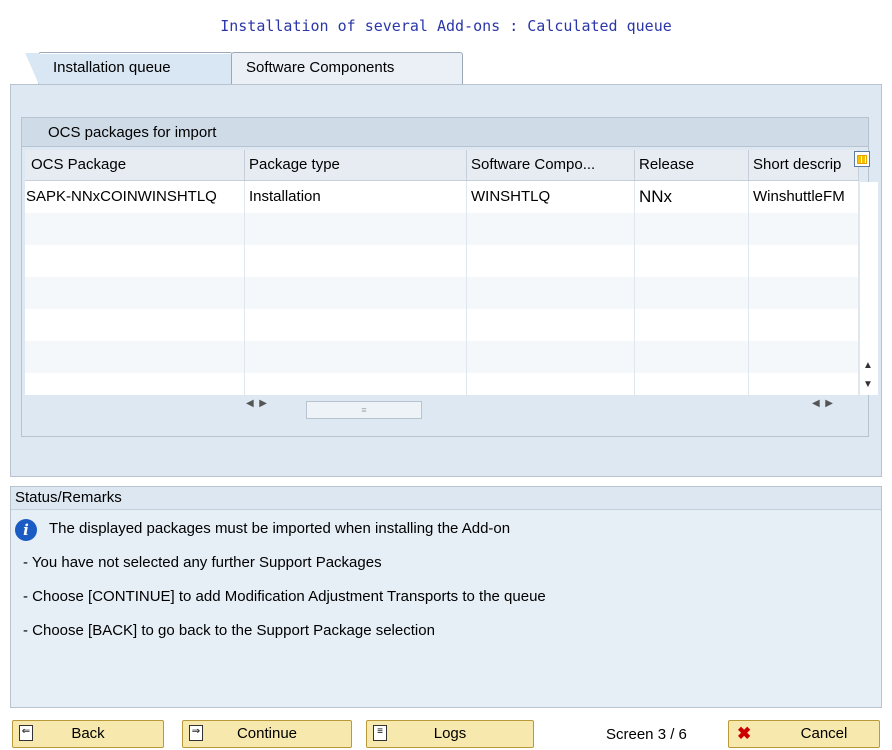 This screenshot has width=892, height=750. Describe the element at coordinates (347, 68) in the screenshot. I see `tab-software-components: Software Components` at that location.